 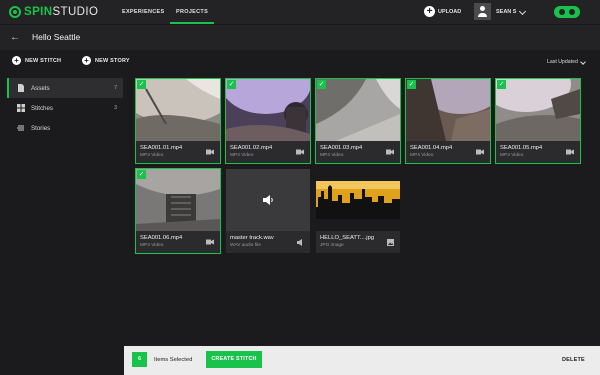 I want to click on upload-button: + UPLOAD, so click(x=442, y=11).